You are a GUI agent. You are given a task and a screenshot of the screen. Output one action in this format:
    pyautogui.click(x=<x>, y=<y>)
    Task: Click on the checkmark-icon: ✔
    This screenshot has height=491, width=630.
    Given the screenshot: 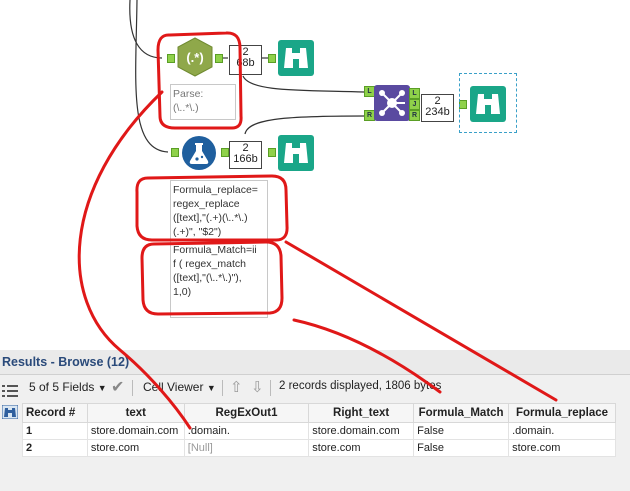 What is the action you would take?
    pyautogui.click(x=117, y=387)
    